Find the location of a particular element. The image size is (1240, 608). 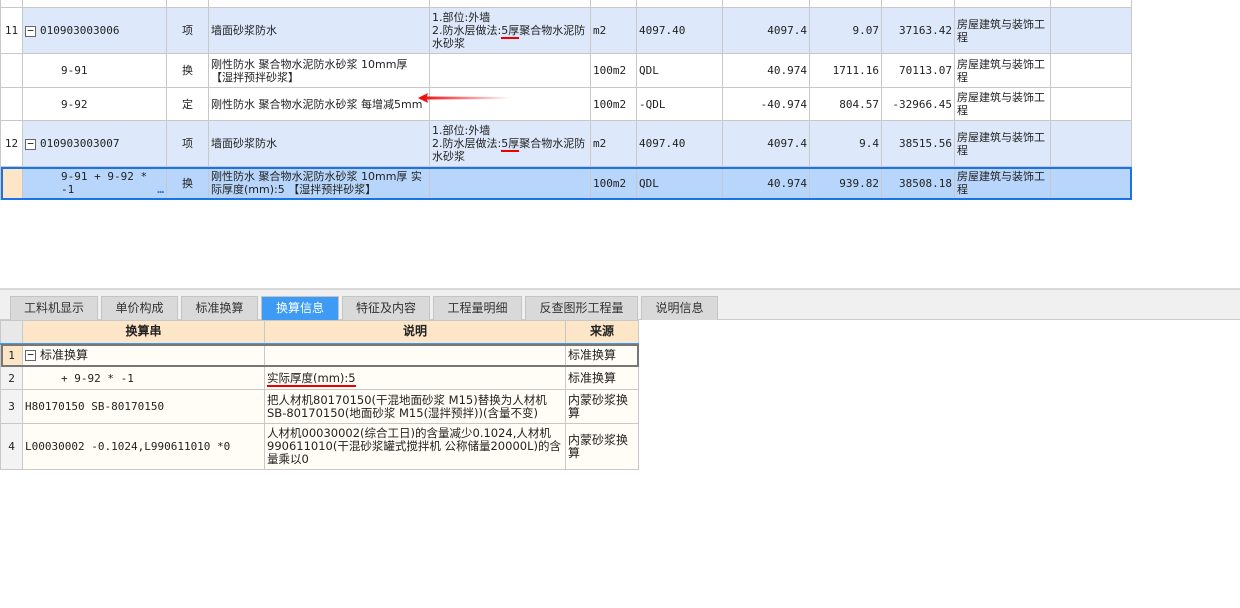

desc-text: 实际厚度(mm):5 is located at coordinates (311, 378).